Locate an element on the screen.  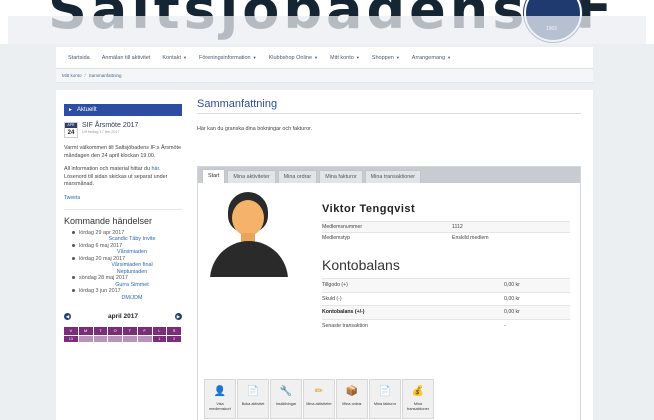
news-subtitle: Ulf fredag 17 feb 2017 is located at coordinates (101, 132).